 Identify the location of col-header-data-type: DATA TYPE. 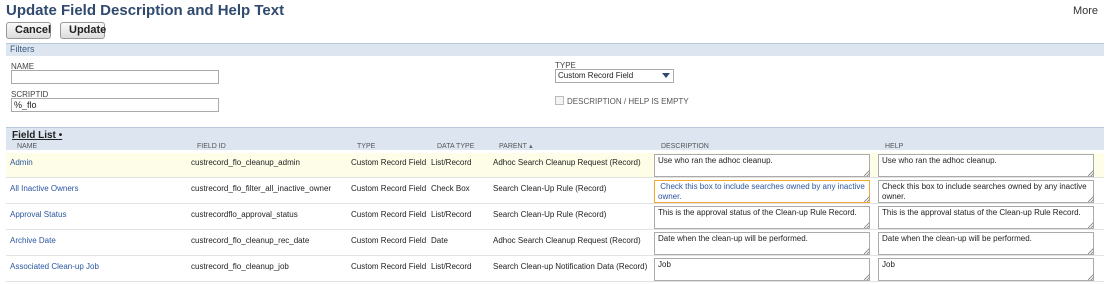
(455, 146).